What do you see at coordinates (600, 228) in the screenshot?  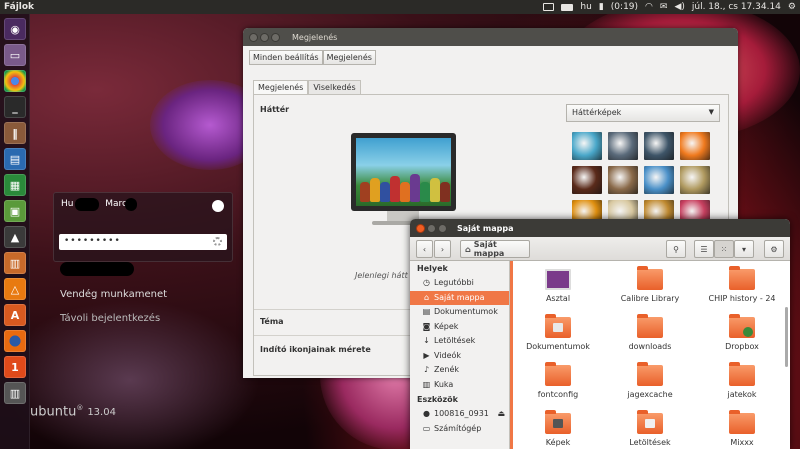 I see `files-titlebar: Saját mappa` at bounding box center [600, 228].